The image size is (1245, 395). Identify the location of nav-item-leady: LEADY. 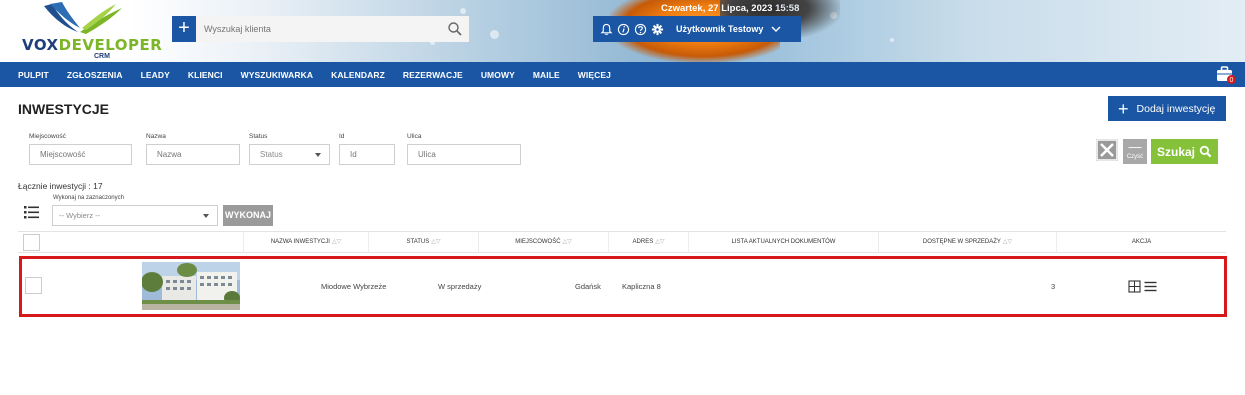
(155, 75).